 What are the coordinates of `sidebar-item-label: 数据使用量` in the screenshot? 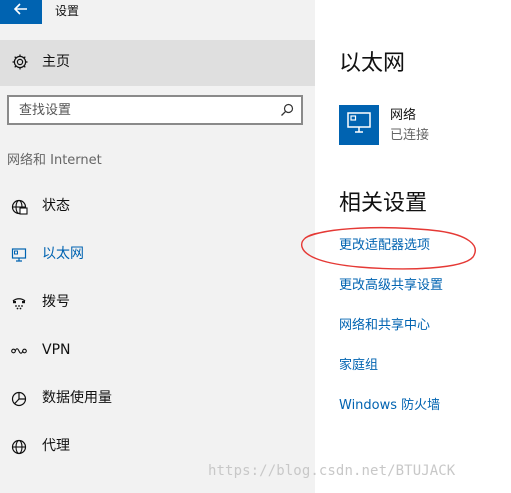 It's located at (77, 398).